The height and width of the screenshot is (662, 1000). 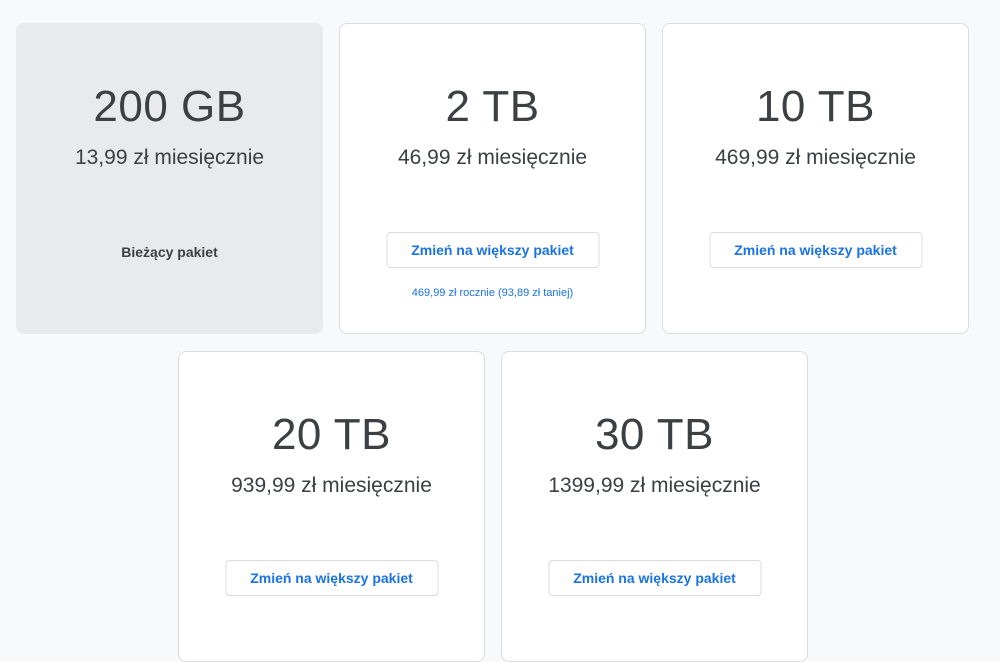 What do you see at coordinates (492, 106) in the screenshot?
I see `plan-size: 2 TB` at bounding box center [492, 106].